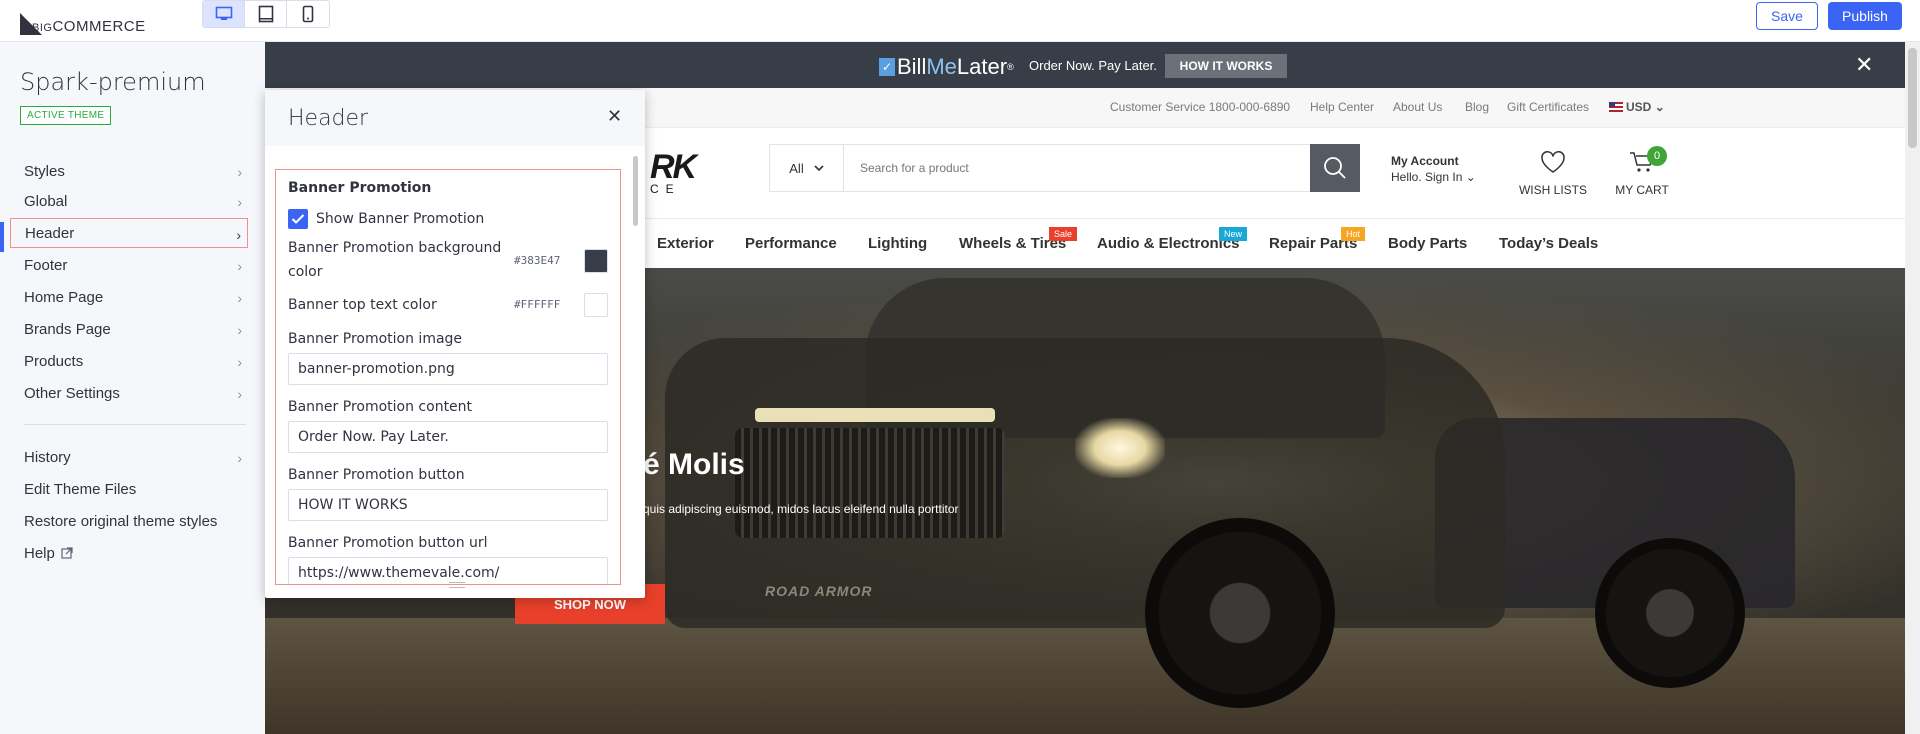 This screenshot has height=734, width=1920. Describe the element at coordinates (1548, 107) in the screenshot. I see `gift-certificates-link: Gift Certificates` at that location.